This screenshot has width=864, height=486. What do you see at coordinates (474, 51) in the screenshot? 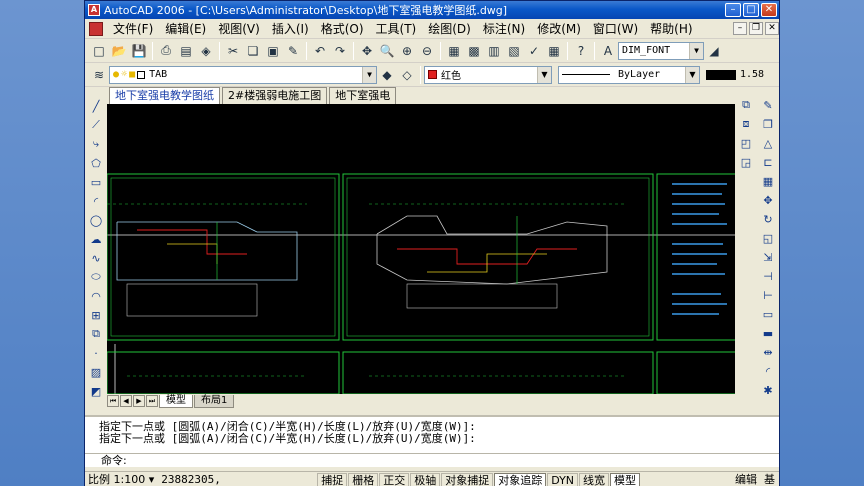
I see `design-center-icon: ▩` at bounding box center [474, 51].